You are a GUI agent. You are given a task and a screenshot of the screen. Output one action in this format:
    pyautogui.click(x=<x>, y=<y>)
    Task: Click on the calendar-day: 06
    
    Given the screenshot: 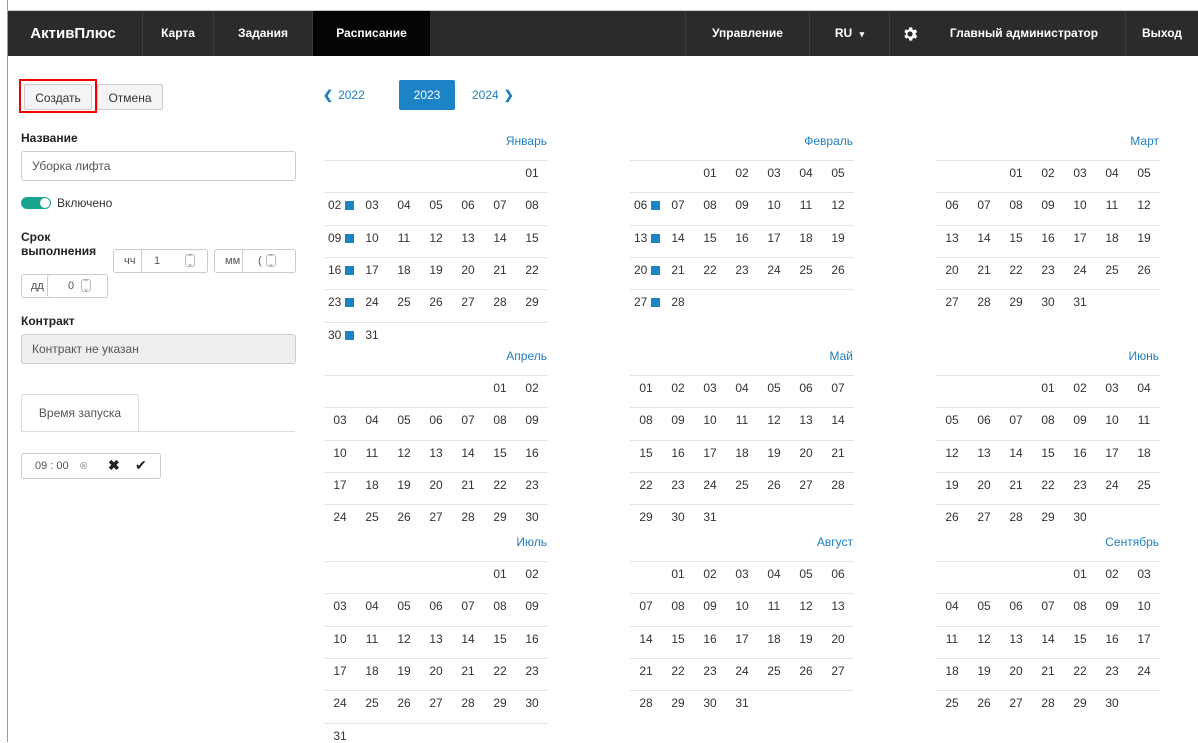 What is the action you would take?
    pyautogui.click(x=436, y=420)
    